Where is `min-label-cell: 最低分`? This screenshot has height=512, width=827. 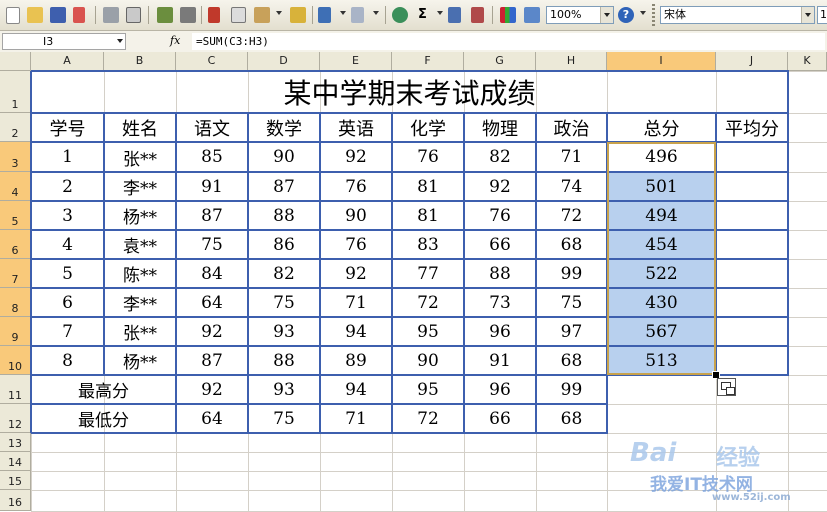
min-label-cell: 最低分 is located at coordinates (103, 418).